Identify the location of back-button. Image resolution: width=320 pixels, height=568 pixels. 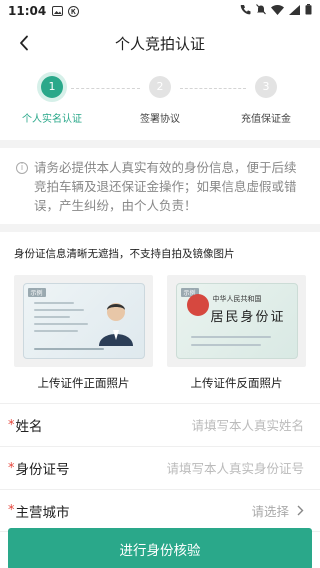
(24, 43).